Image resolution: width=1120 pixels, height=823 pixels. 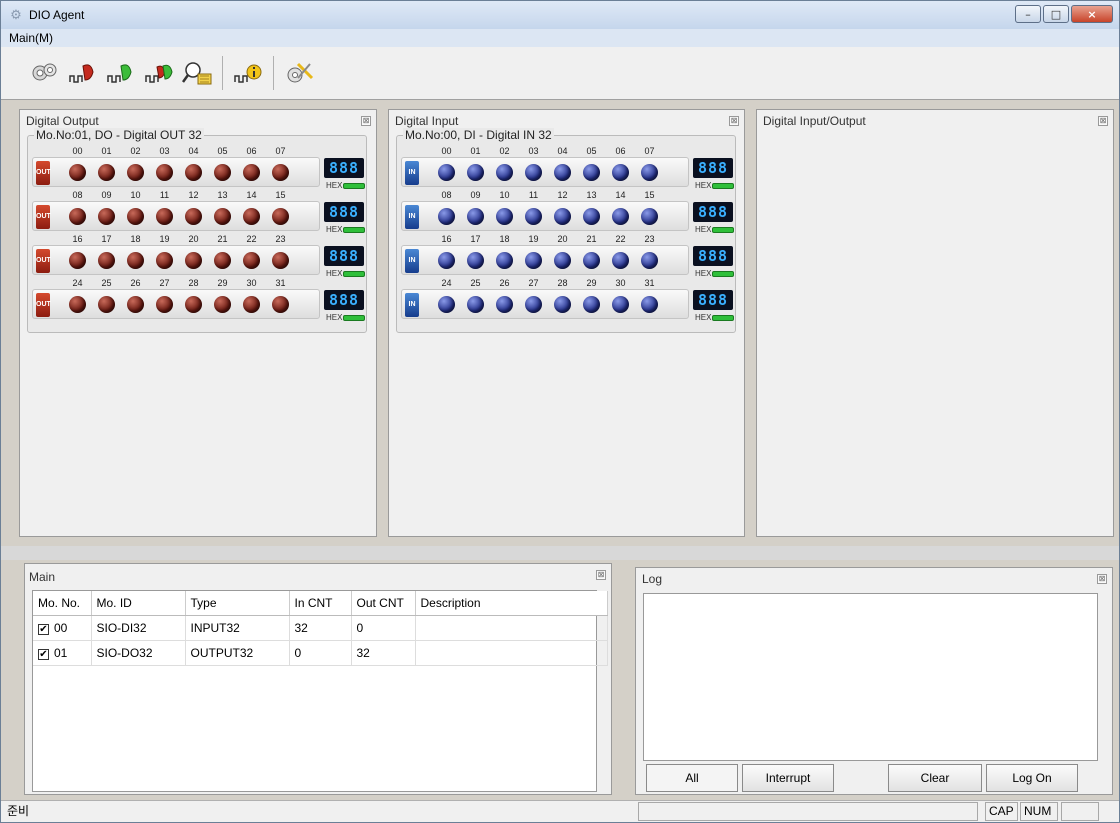 What do you see at coordinates (135, 151) in the screenshot?
I see `bit-label: 02` at bounding box center [135, 151].